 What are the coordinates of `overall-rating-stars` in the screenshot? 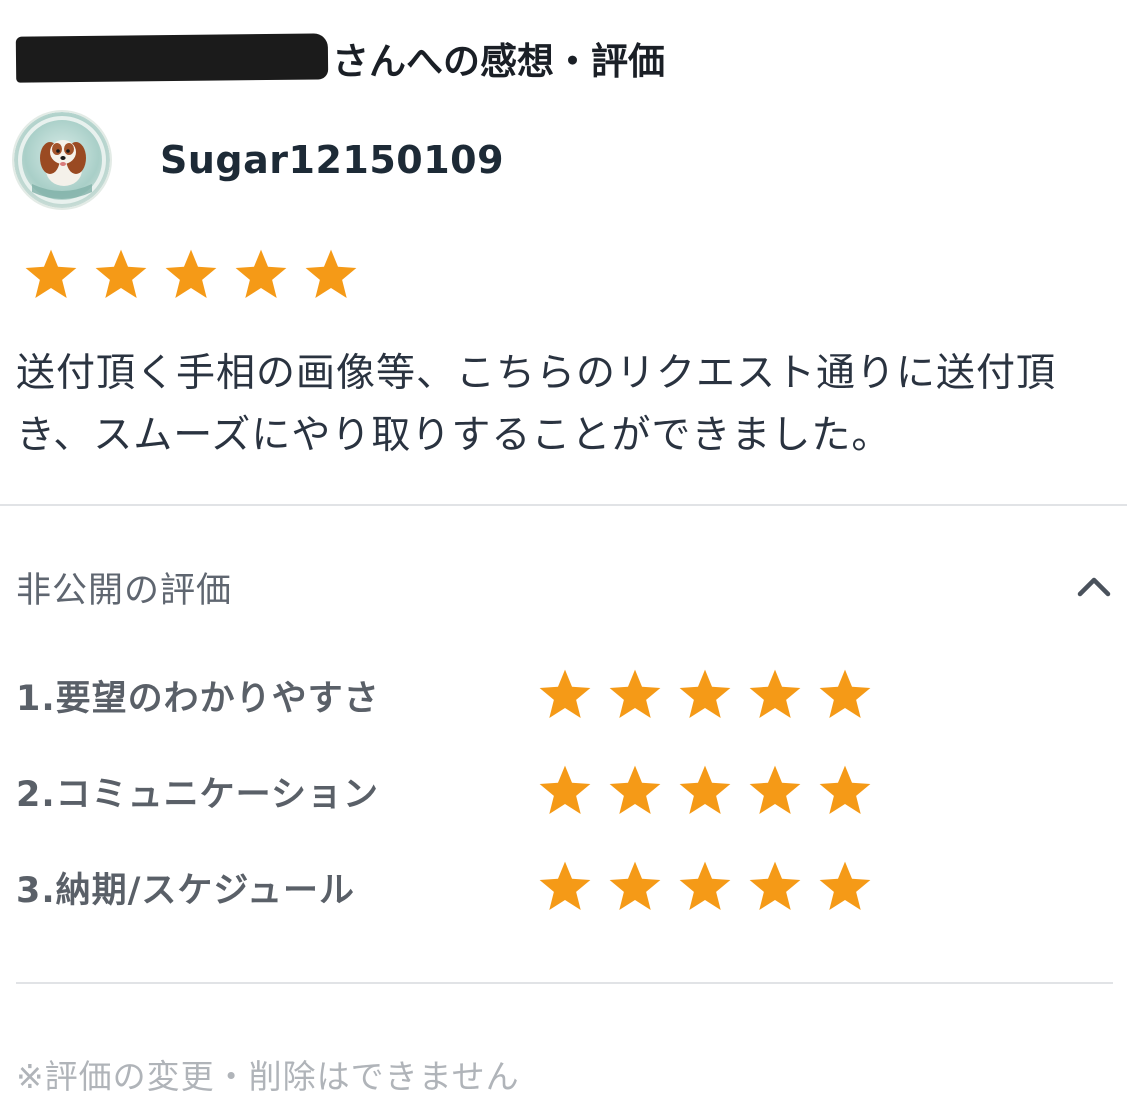 It's located at (191, 275).